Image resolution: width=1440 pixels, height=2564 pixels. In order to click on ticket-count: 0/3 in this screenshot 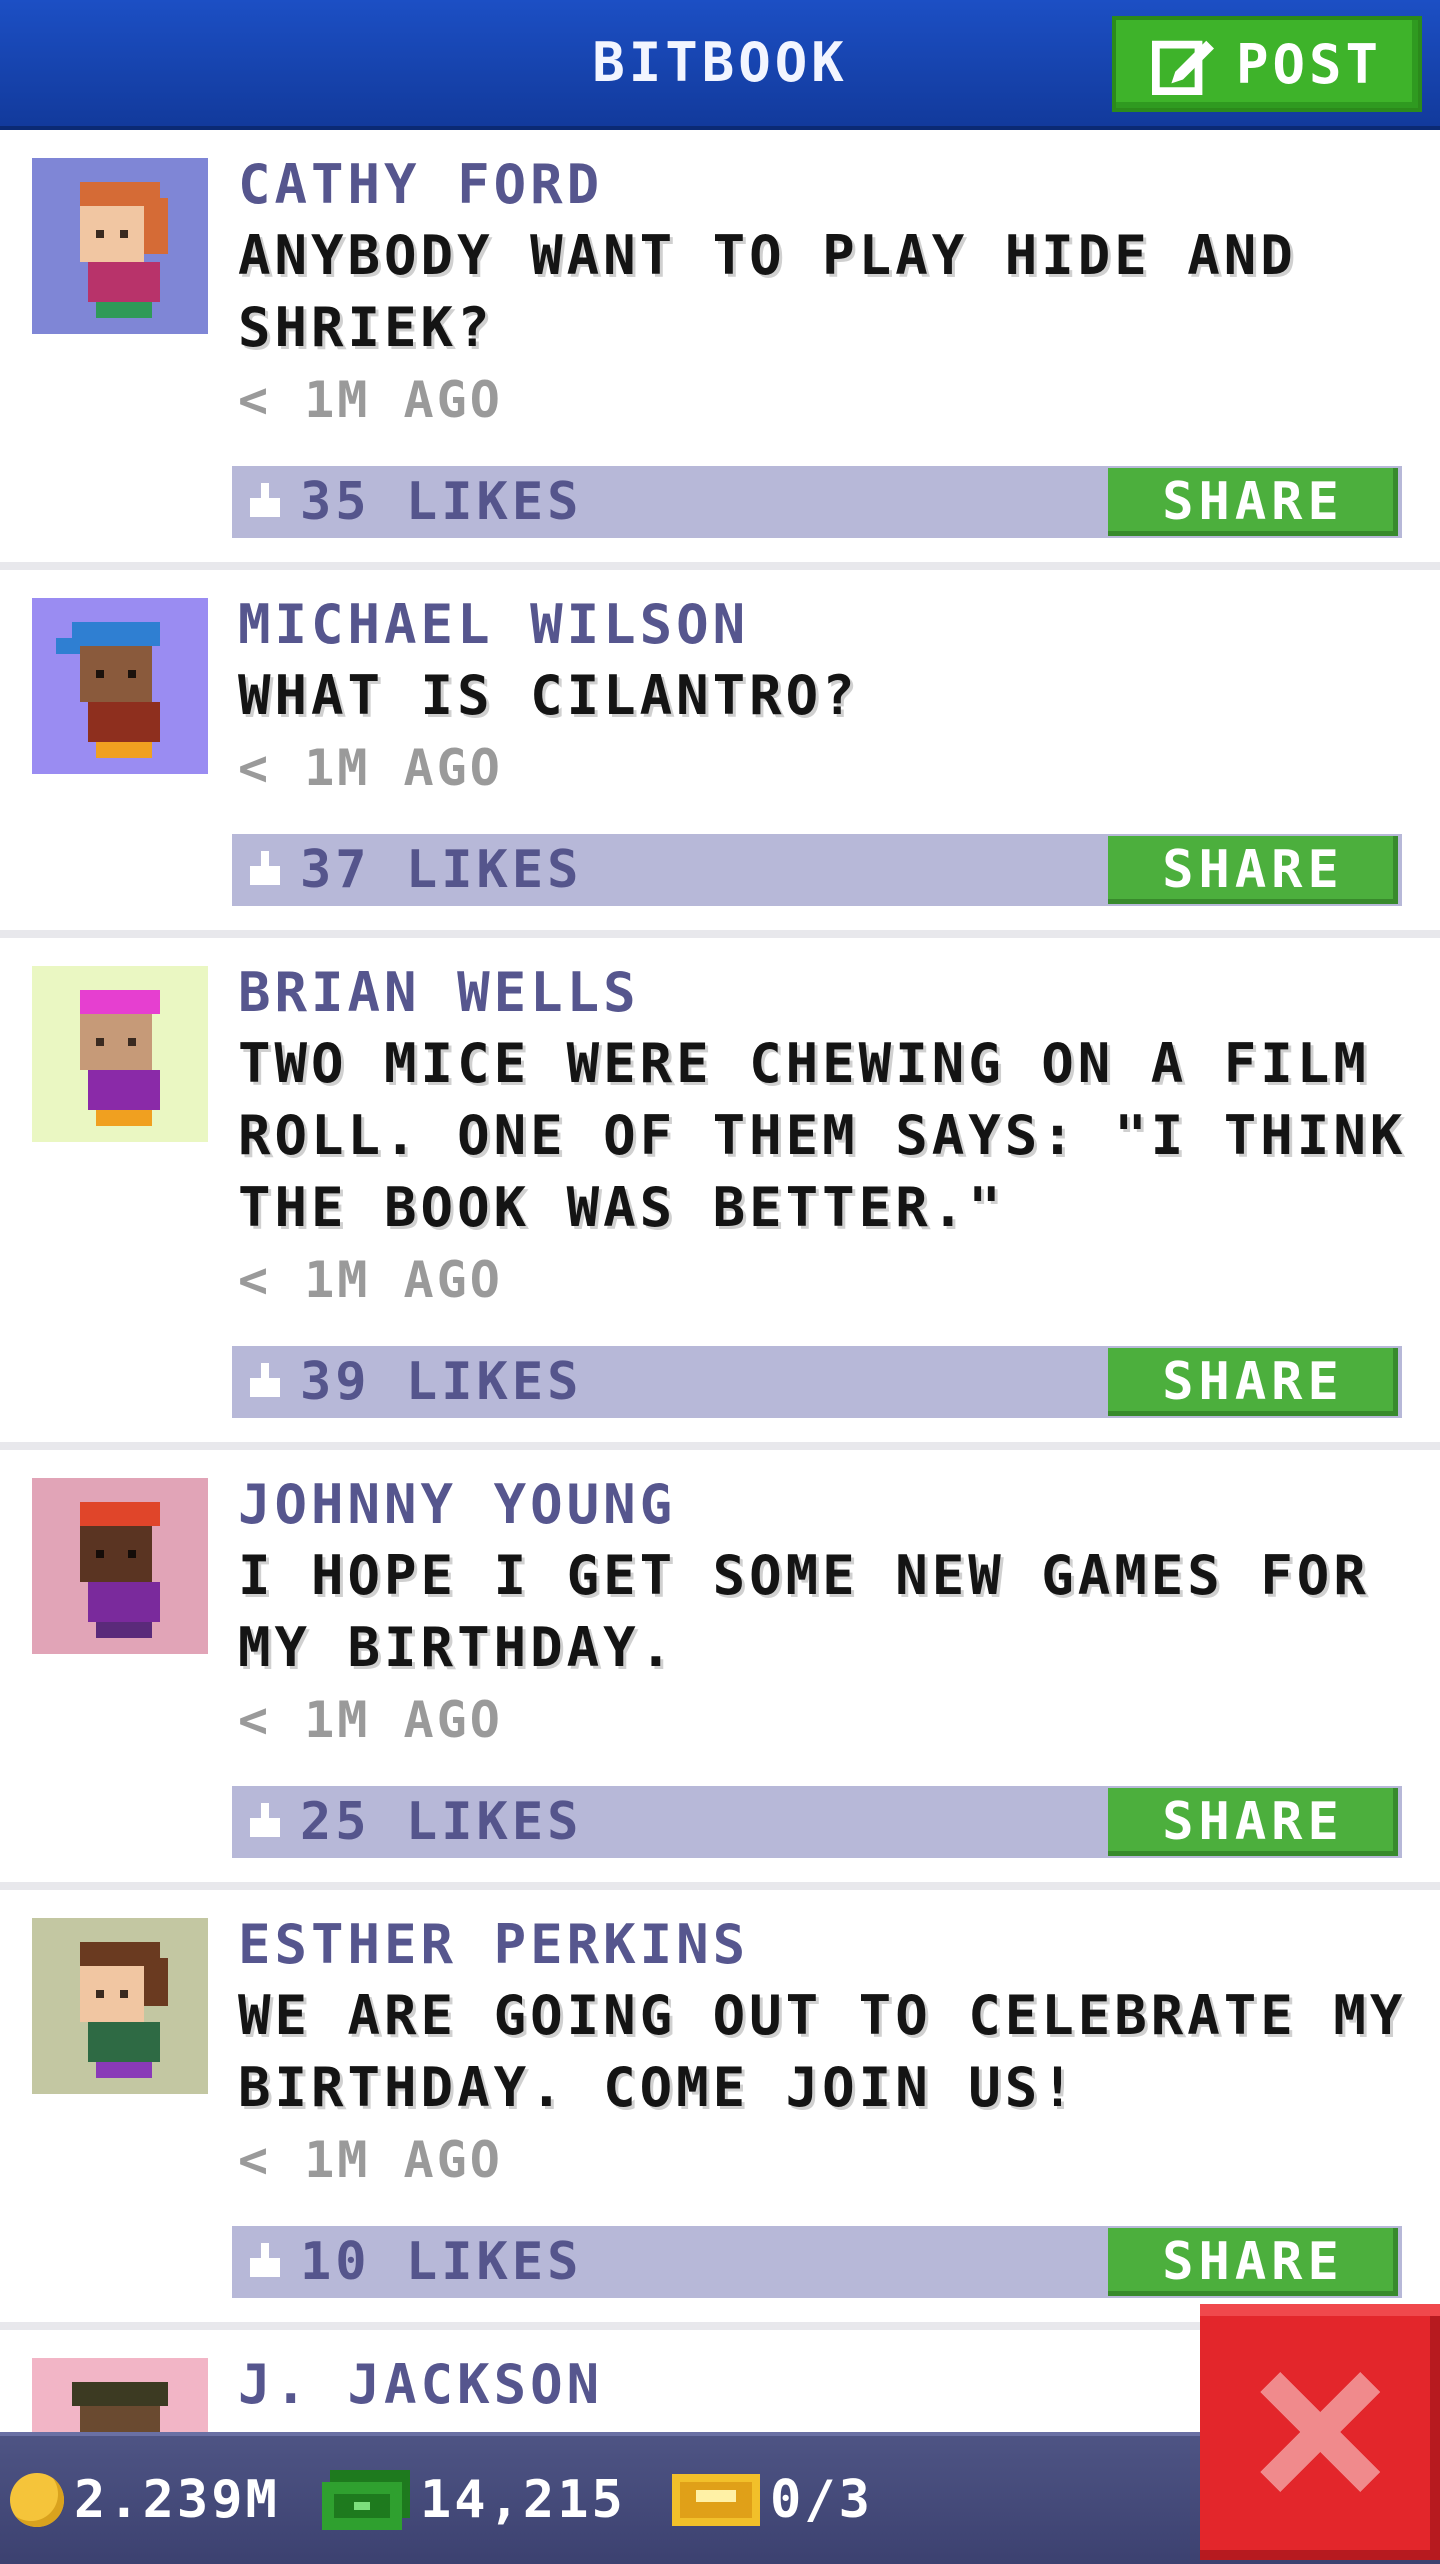, I will do `click(772, 2500)`.